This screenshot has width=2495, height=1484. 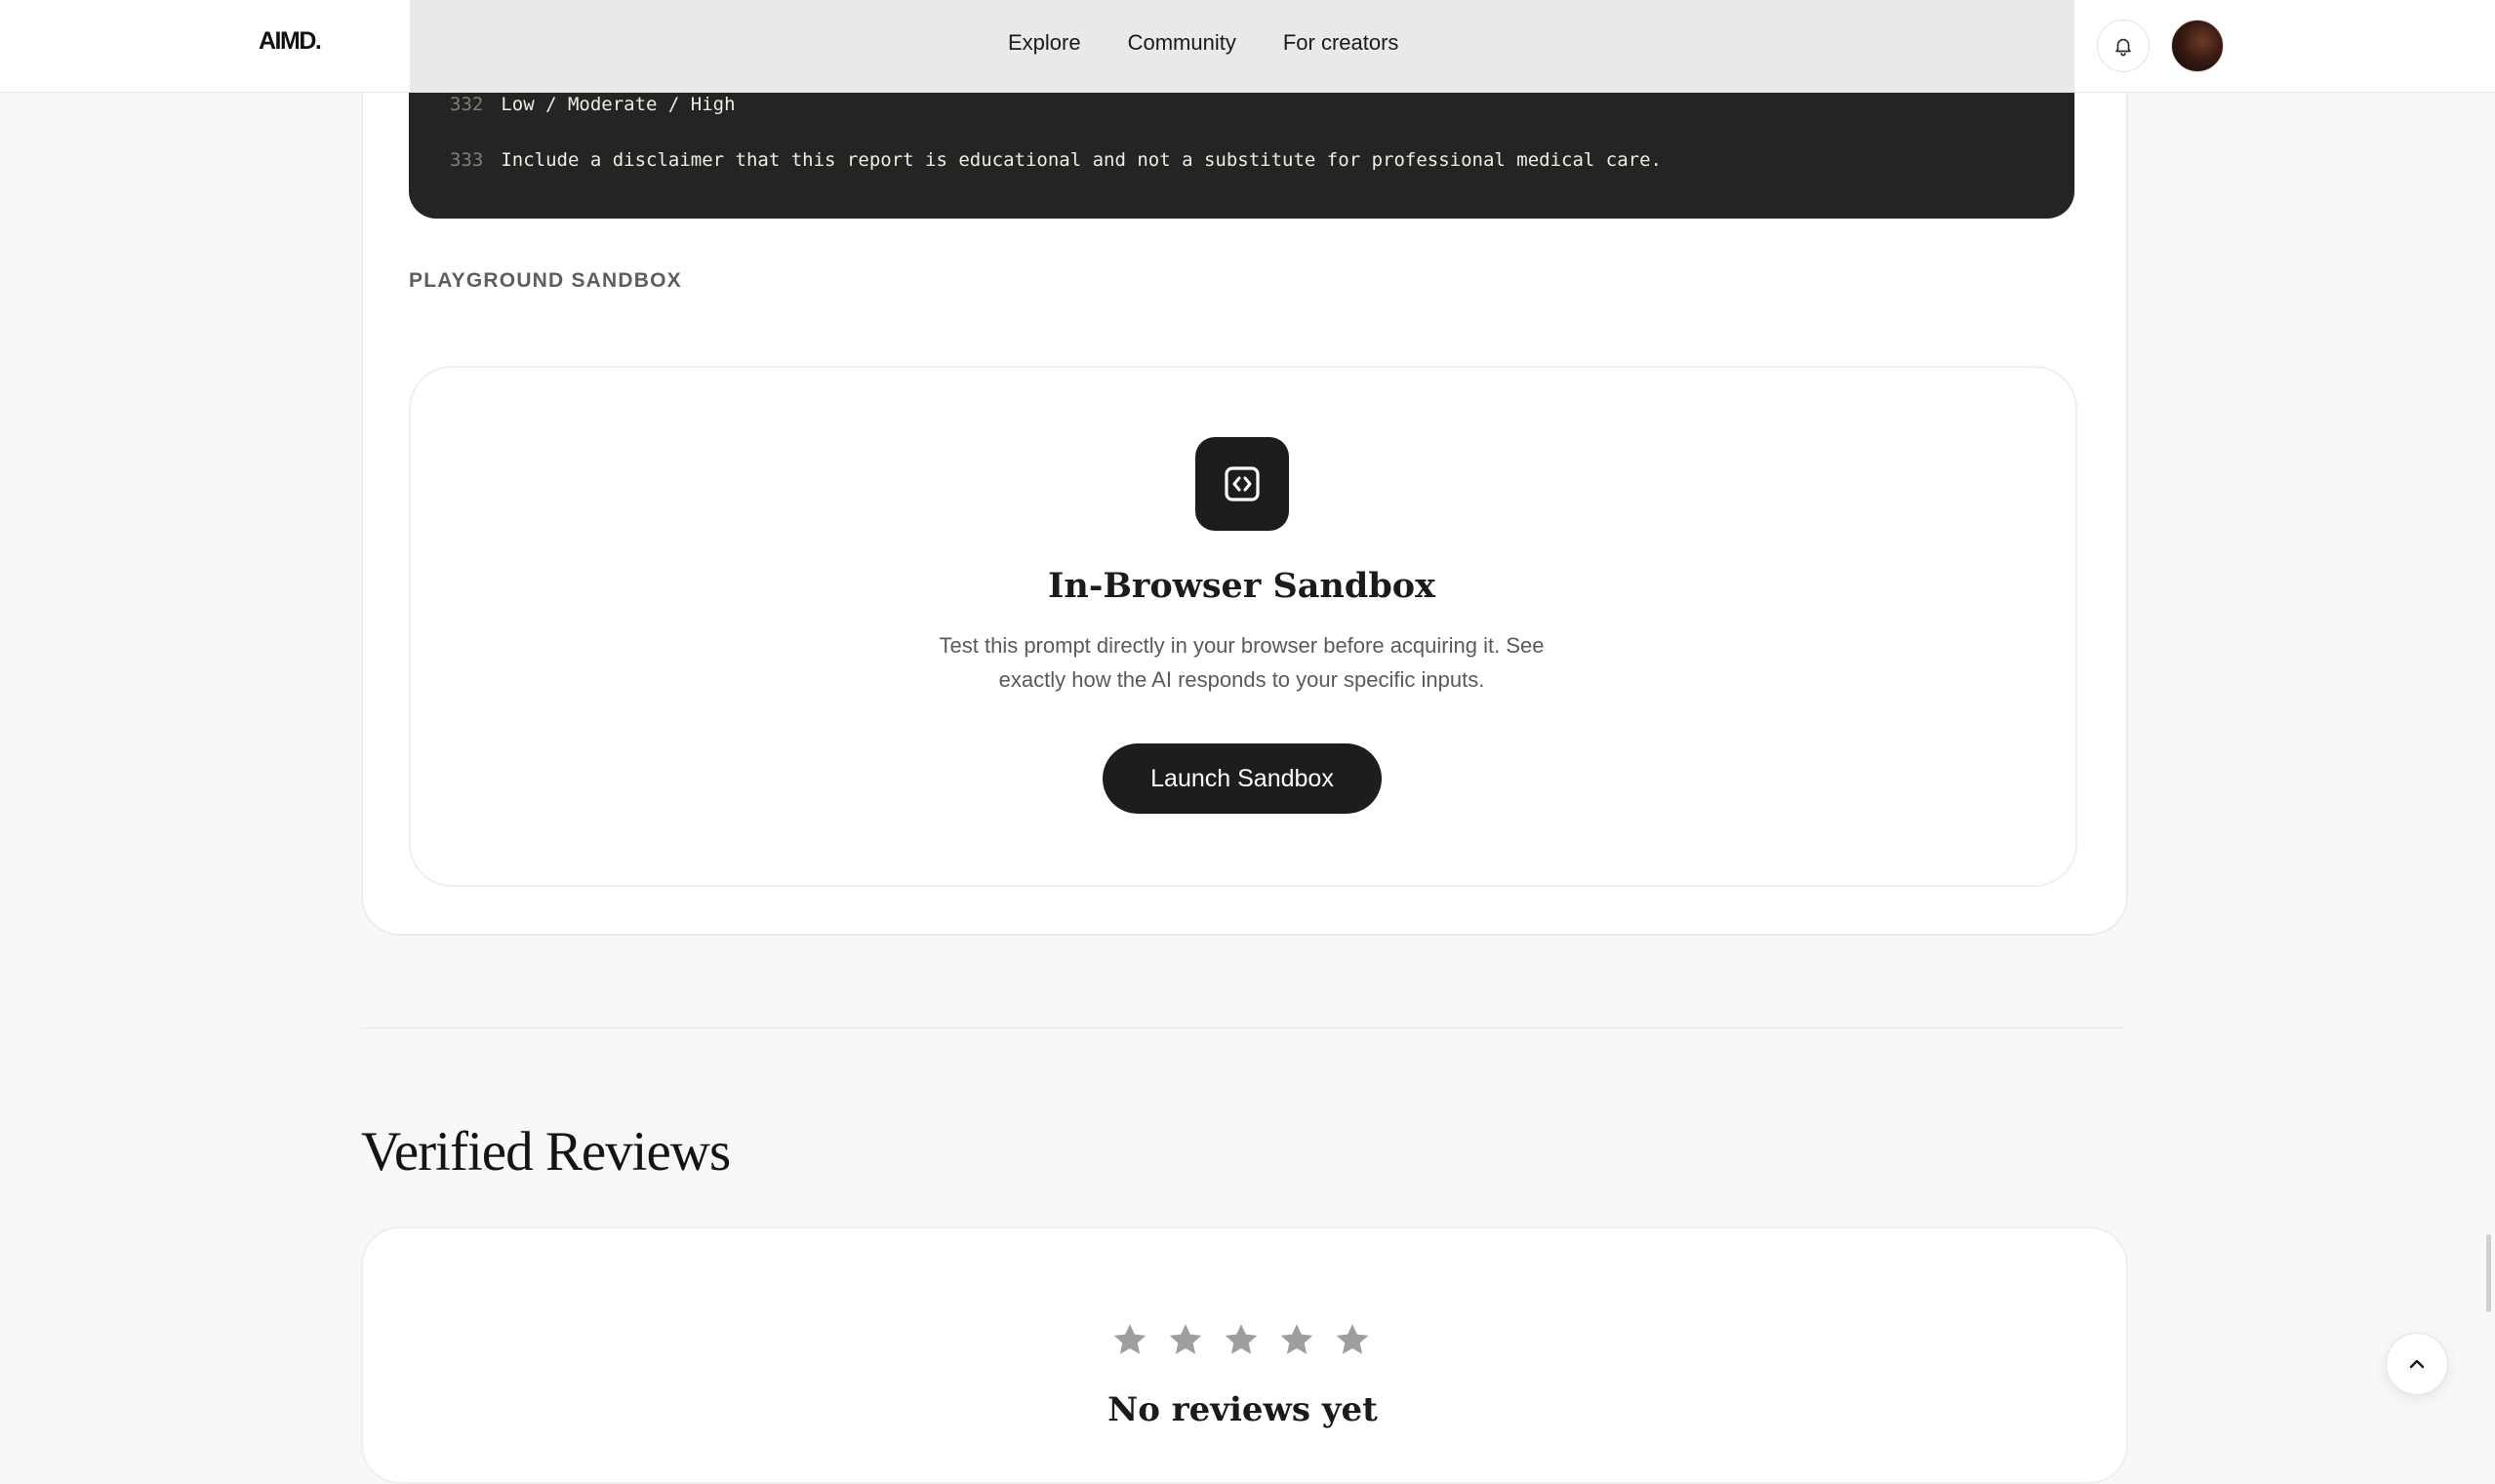 What do you see at coordinates (546, 280) in the screenshot?
I see `playground-section-label: PLAYGROUND SANDBOX` at bounding box center [546, 280].